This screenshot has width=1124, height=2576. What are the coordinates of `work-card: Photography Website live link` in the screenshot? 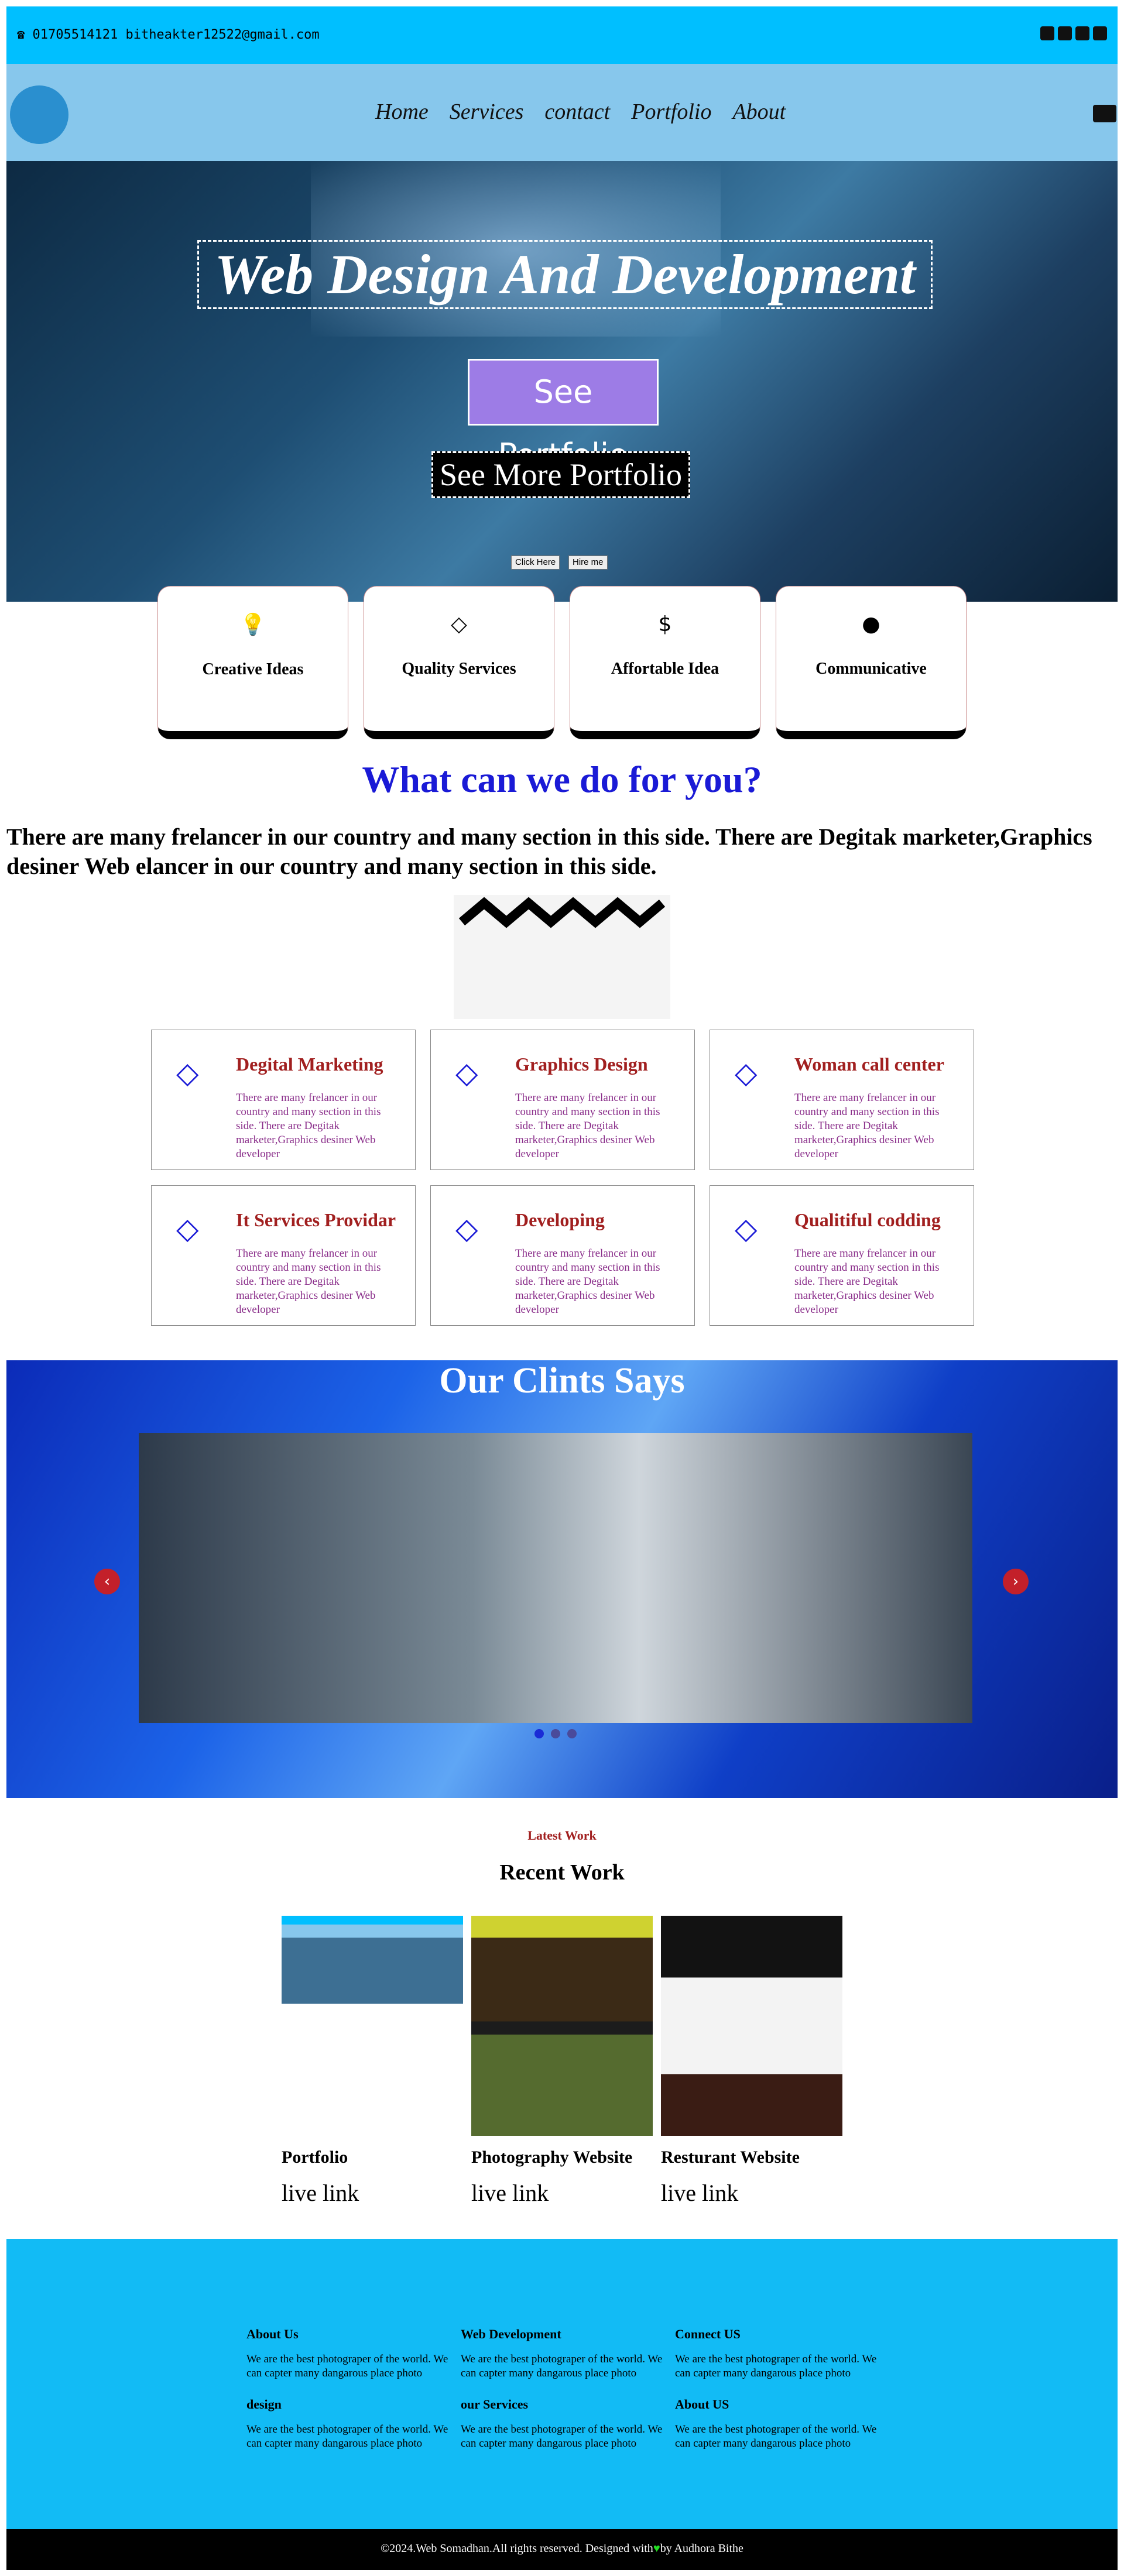 It's located at (562, 2061).